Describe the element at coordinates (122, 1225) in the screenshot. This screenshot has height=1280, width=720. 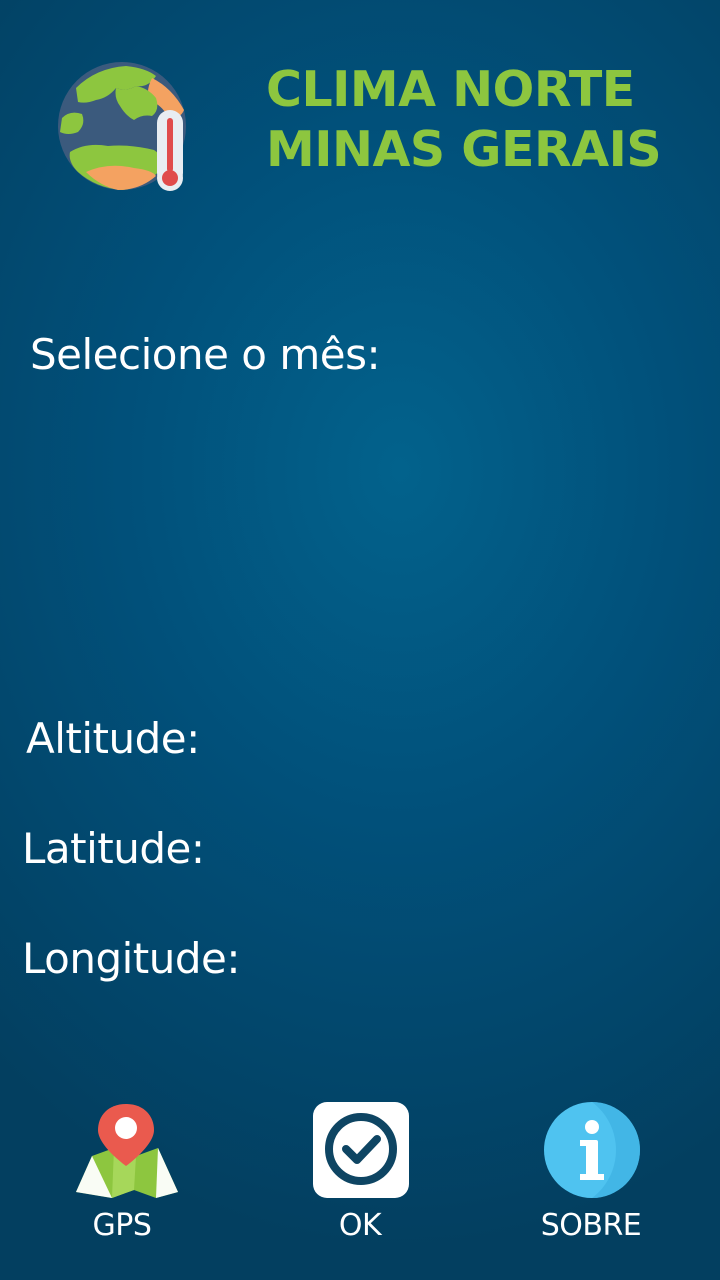
I see `gps-button-label: GPS` at that location.